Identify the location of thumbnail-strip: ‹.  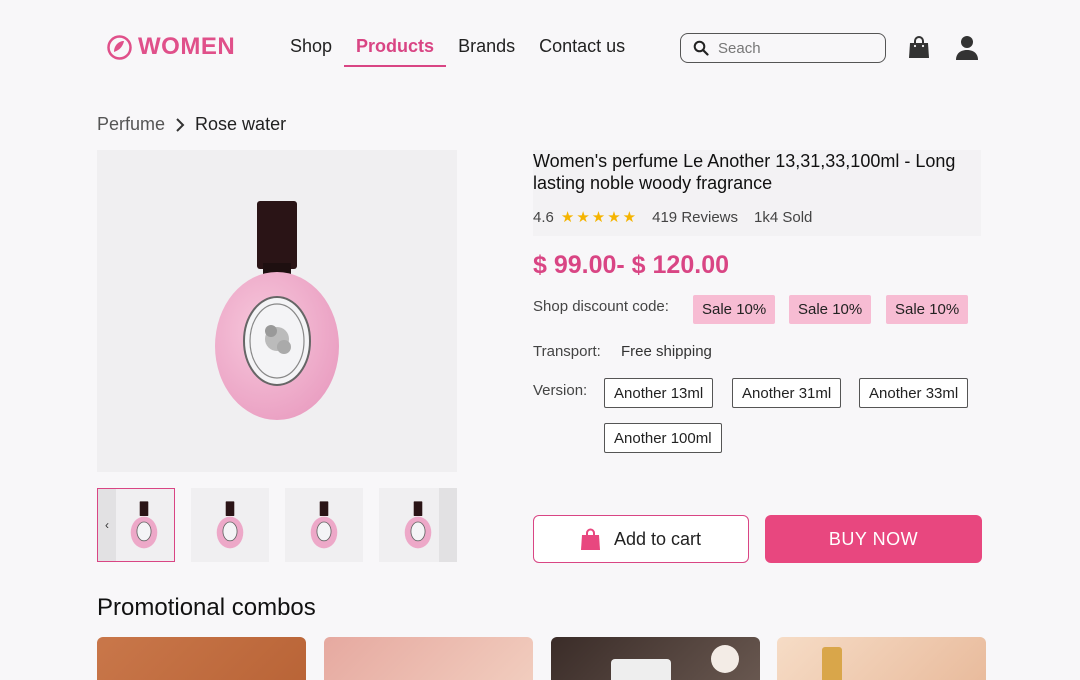
(277, 525).